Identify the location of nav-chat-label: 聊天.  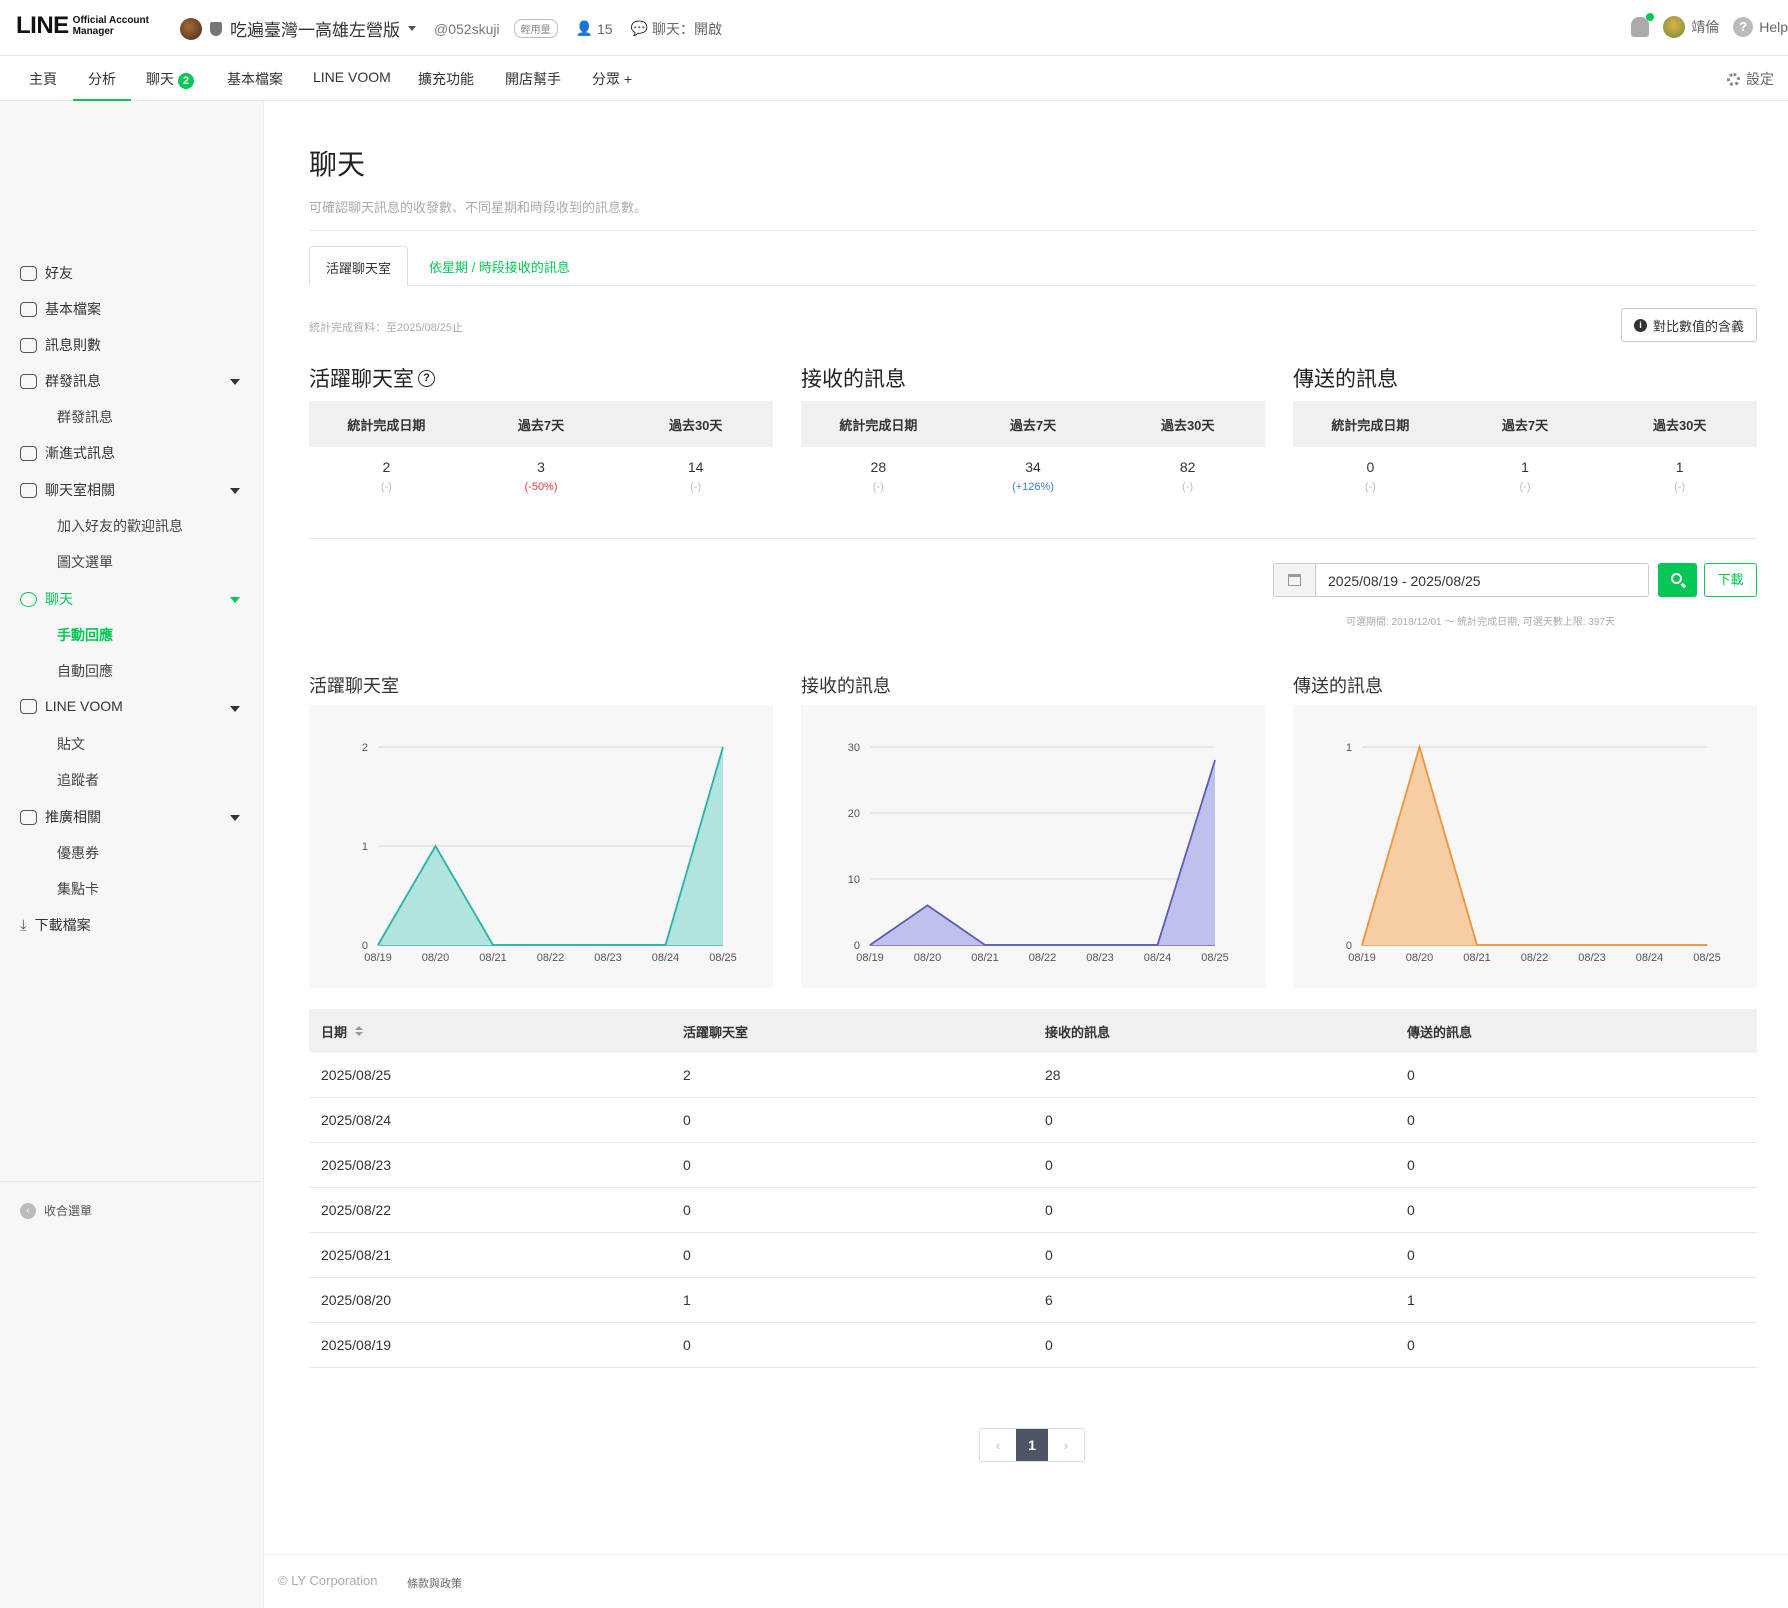
(160, 79).